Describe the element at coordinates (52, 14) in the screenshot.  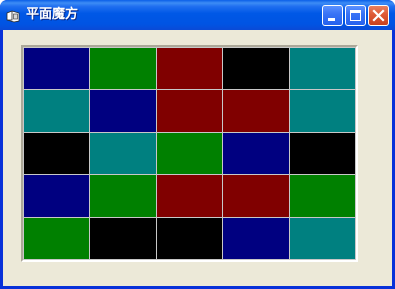
I see `window-title: 平面魔方` at that location.